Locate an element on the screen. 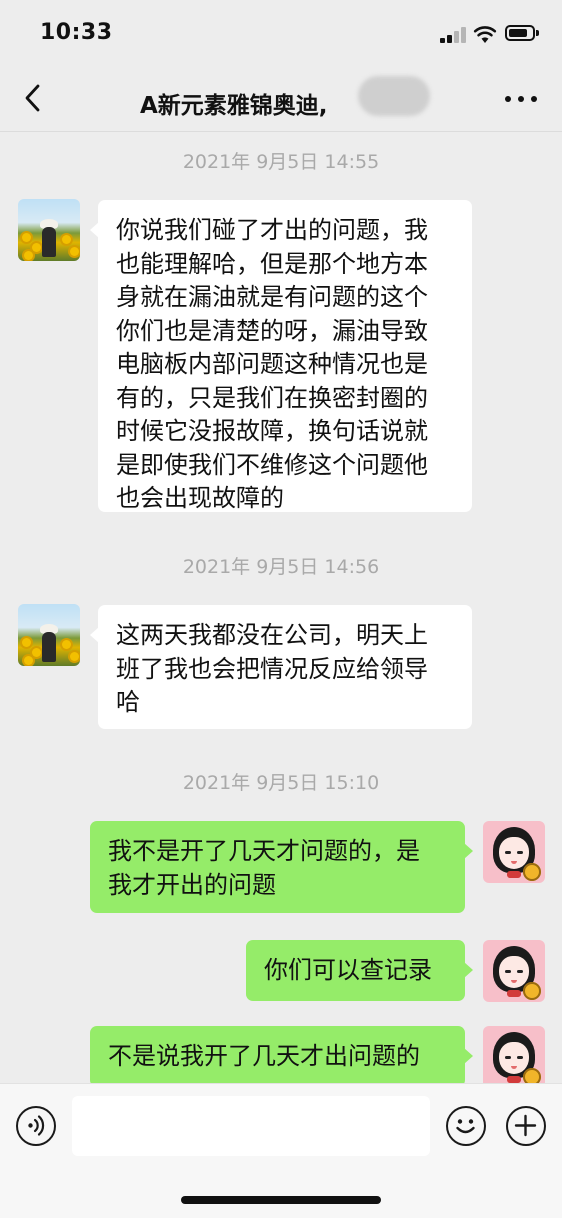  chat-header: A新元素雅锦奥迪, is located at coordinates (281, 99).